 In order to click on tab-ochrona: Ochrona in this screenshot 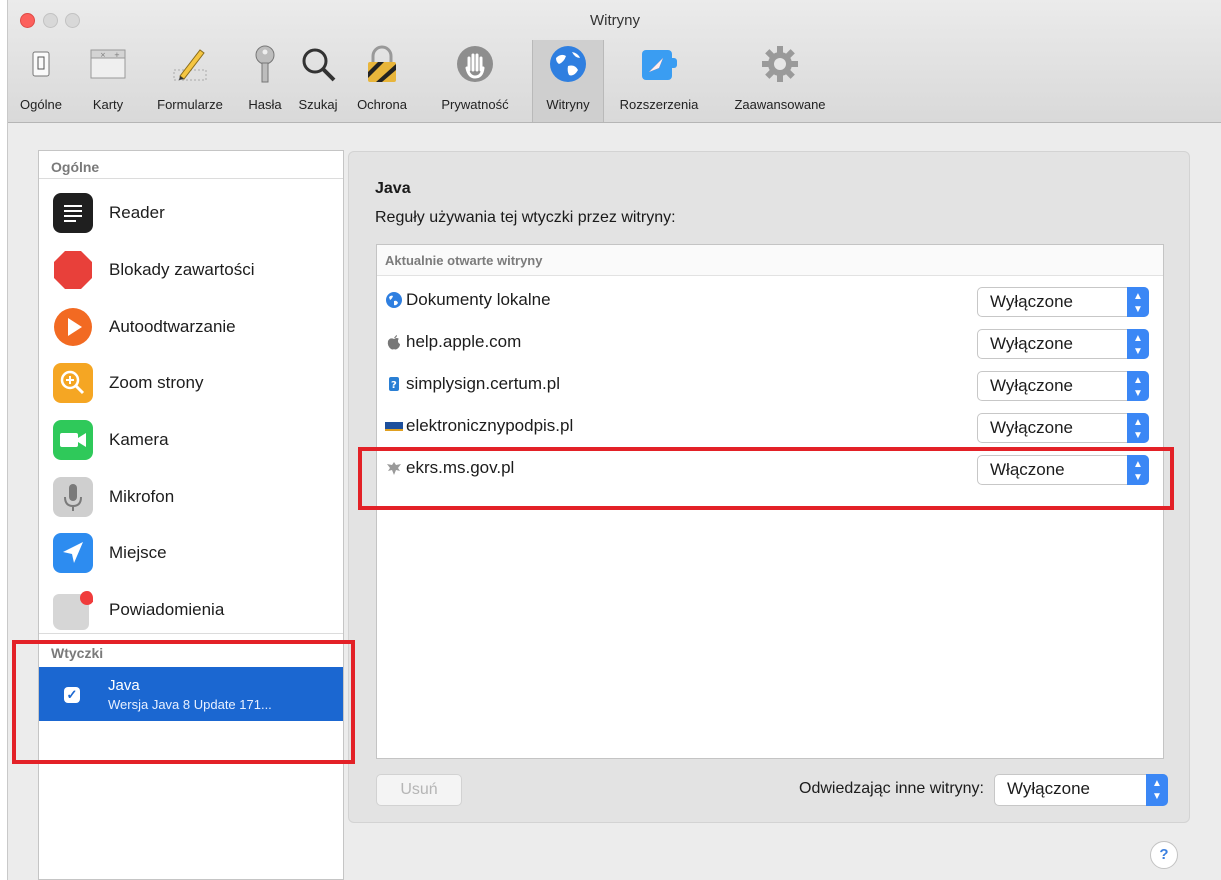, I will do `click(382, 81)`.